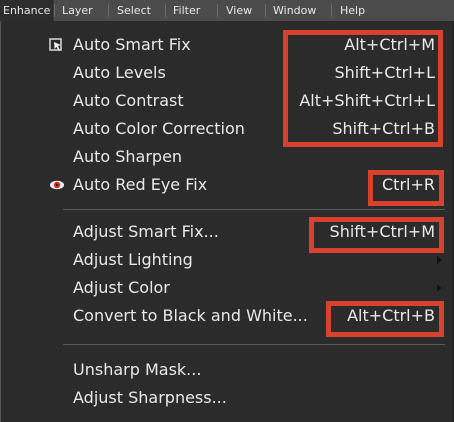  Describe the element at coordinates (57, 45) in the screenshot. I see `smart-fix-icon` at that location.